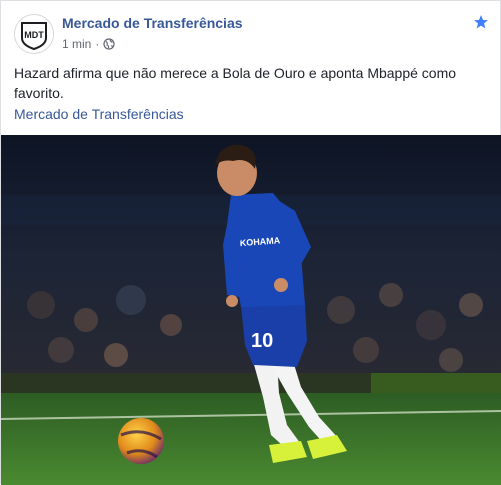 This screenshot has height=485, width=501. I want to click on football, so click(141, 441).